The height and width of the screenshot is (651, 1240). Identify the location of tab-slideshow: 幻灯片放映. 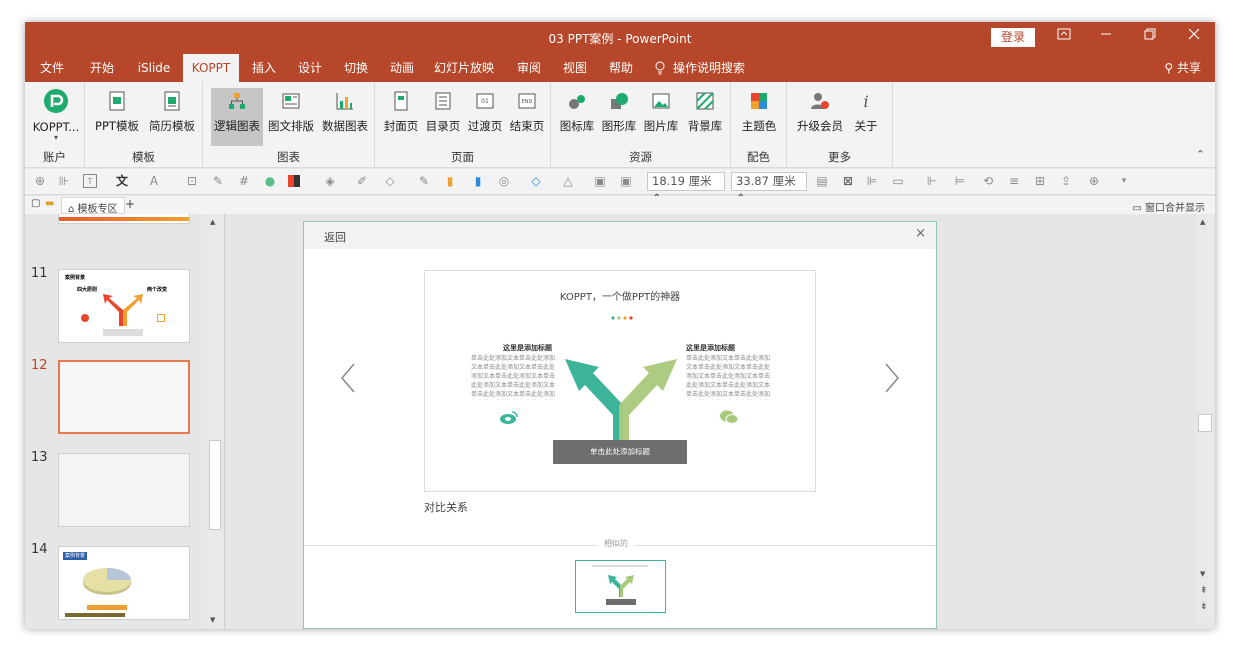
(464, 68).